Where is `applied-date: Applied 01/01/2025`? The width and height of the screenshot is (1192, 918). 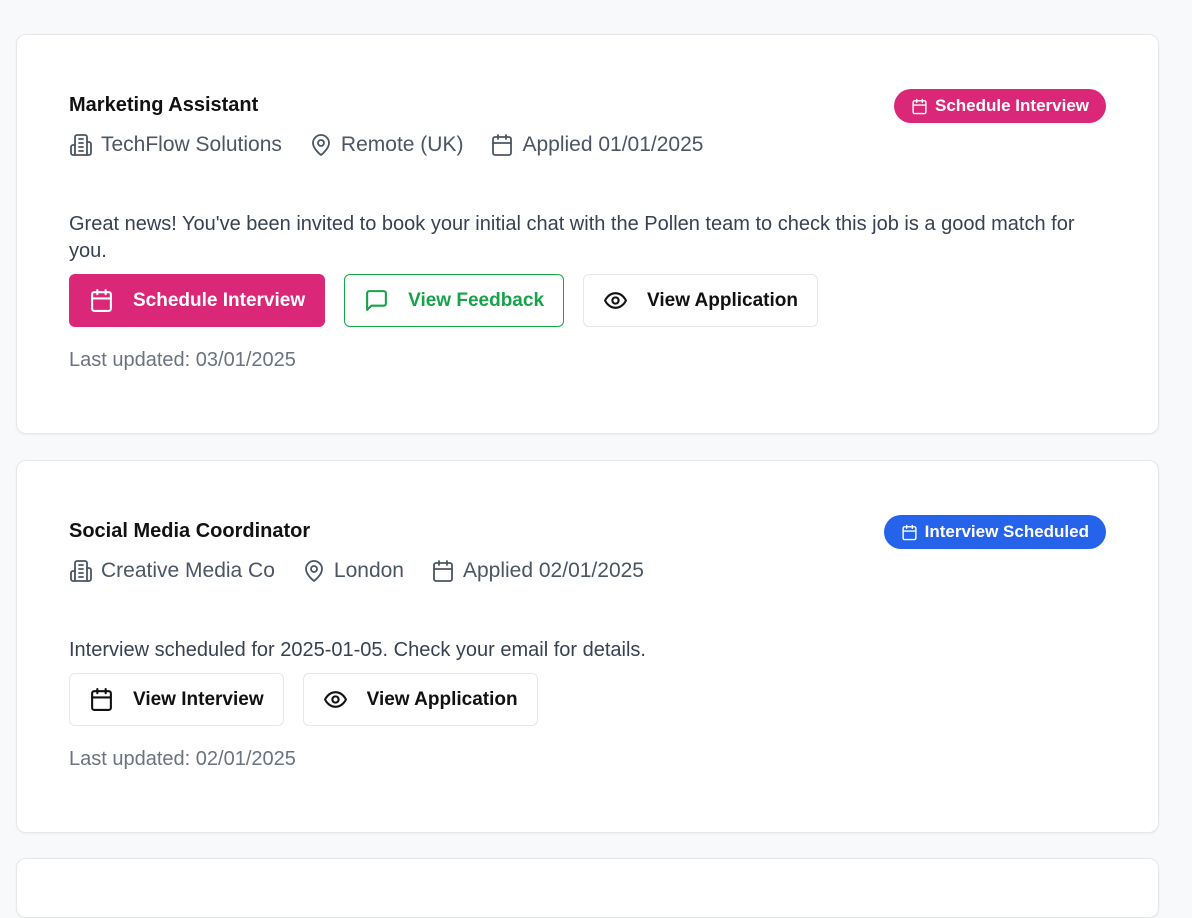 applied-date: Applied 01/01/2025 is located at coordinates (596, 145).